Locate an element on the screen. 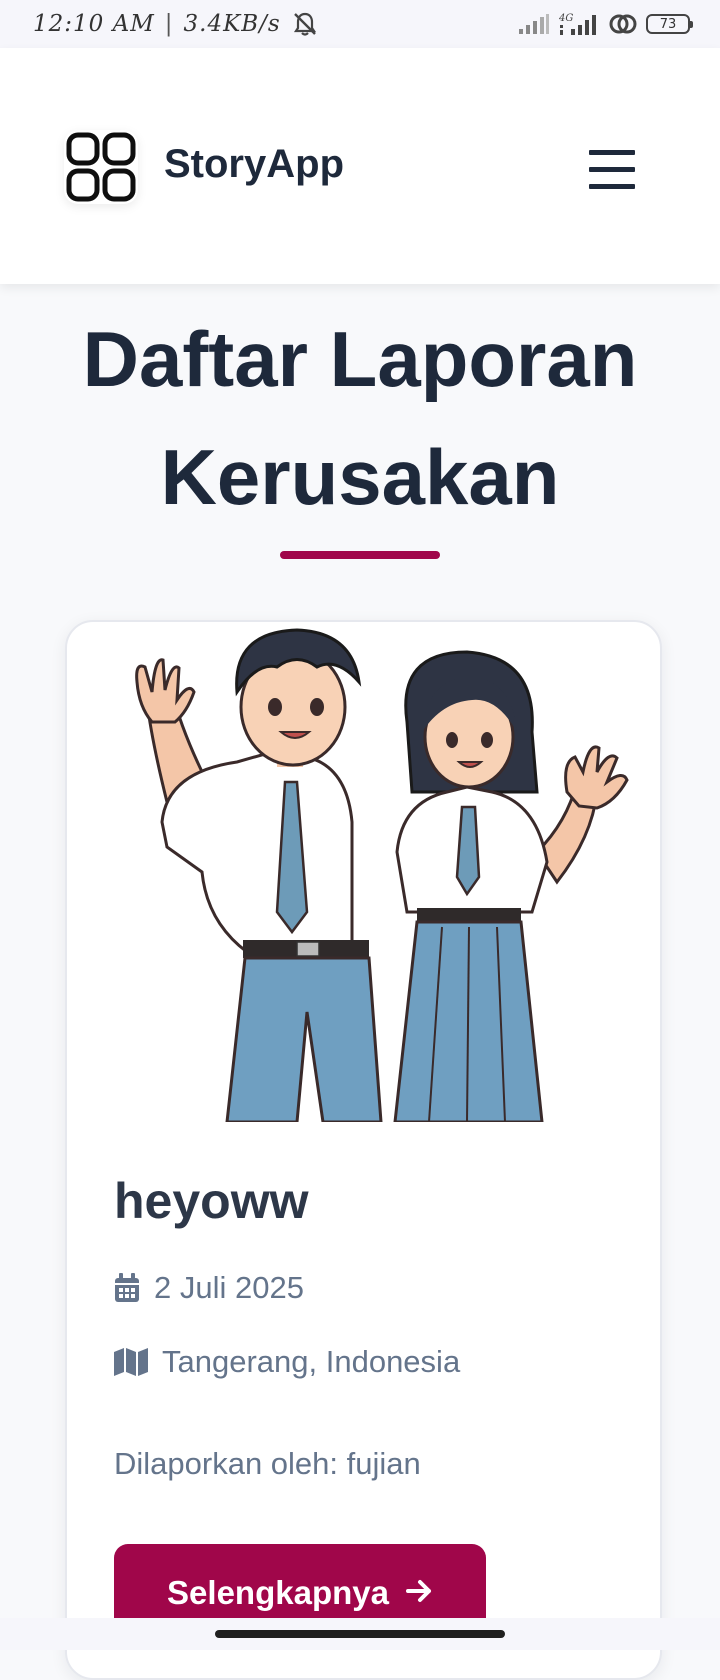 This screenshot has height=1680, width=720. story-location: Tangerang, Indonesia is located at coordinates (311, 1361).